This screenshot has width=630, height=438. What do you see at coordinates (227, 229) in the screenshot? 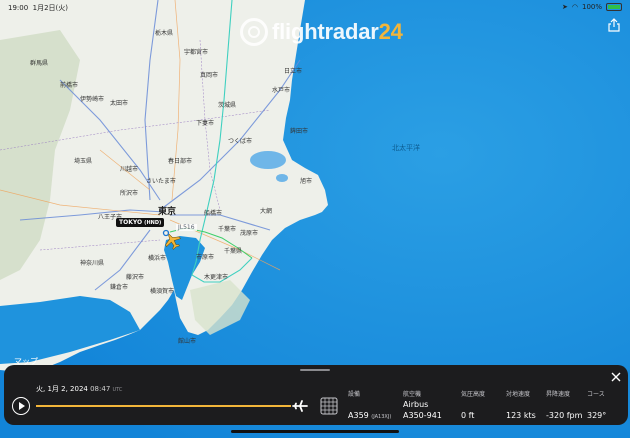
I see `label-chiba: 千葉市` at bounding box center [227, 229].